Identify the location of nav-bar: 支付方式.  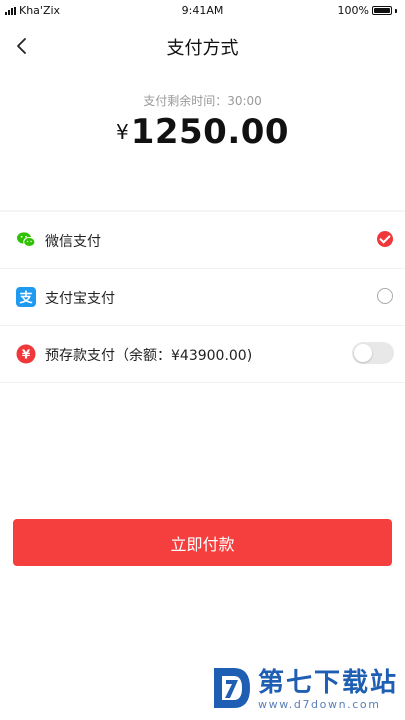
(202, 46).